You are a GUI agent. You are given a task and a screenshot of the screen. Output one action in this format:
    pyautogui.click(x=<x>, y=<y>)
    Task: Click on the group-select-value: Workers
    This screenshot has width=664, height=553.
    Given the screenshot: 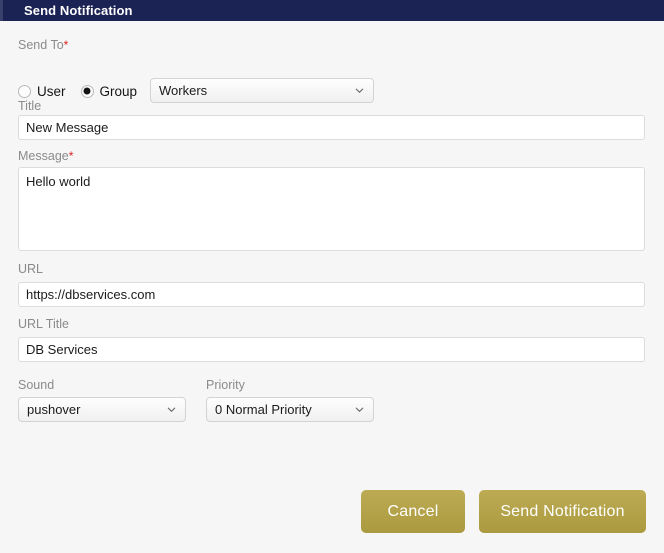 What is the action you would take?
    pyautogui.click(x=183, y=90)
    